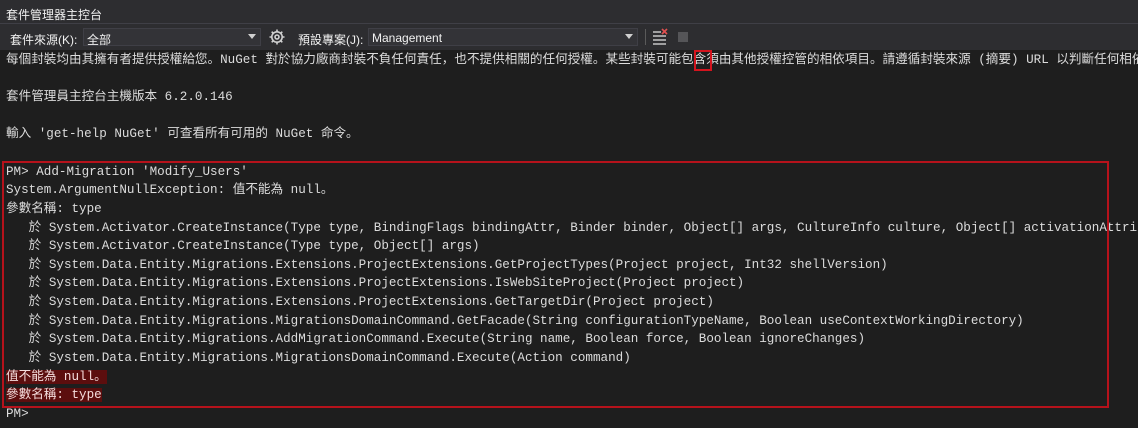 Image resolution: width=1138 pixels, height=428 pixels. I want to click on stop-icon, so click(683, 37).